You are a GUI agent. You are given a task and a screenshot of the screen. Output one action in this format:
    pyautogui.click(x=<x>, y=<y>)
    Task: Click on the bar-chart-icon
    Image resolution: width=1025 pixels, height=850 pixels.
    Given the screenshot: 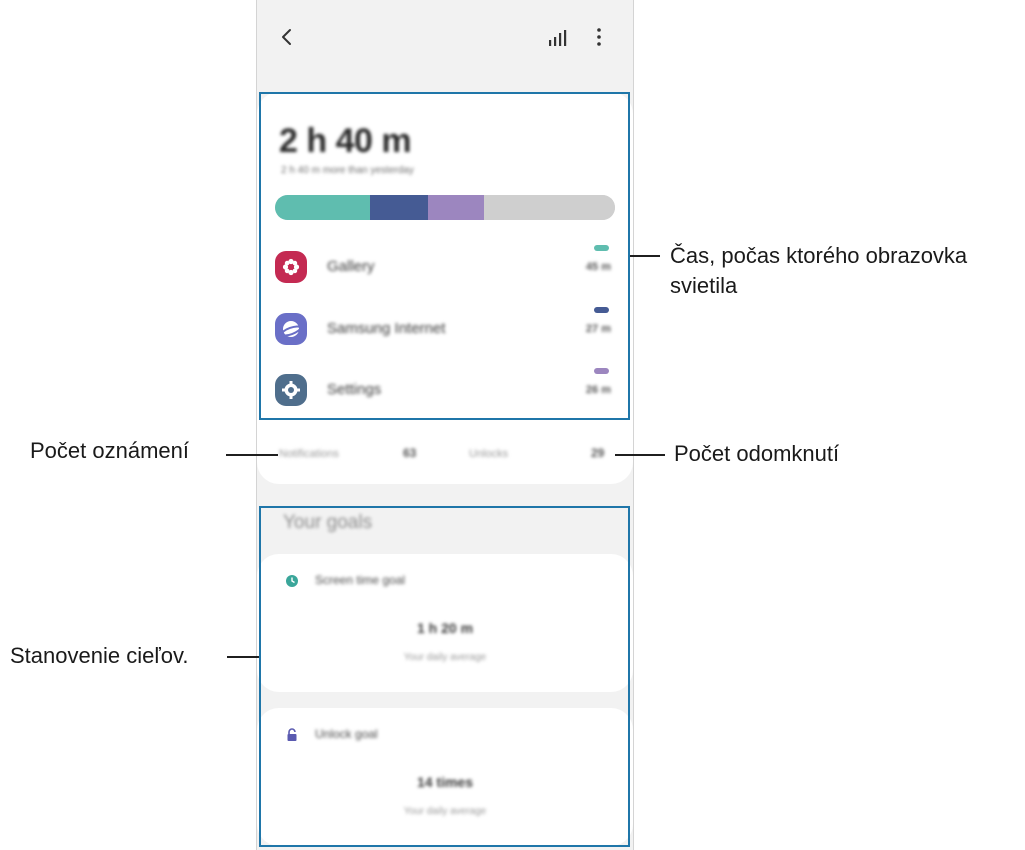 What is the action you would take?
    pyautogui.click(x=559, y=38)
    